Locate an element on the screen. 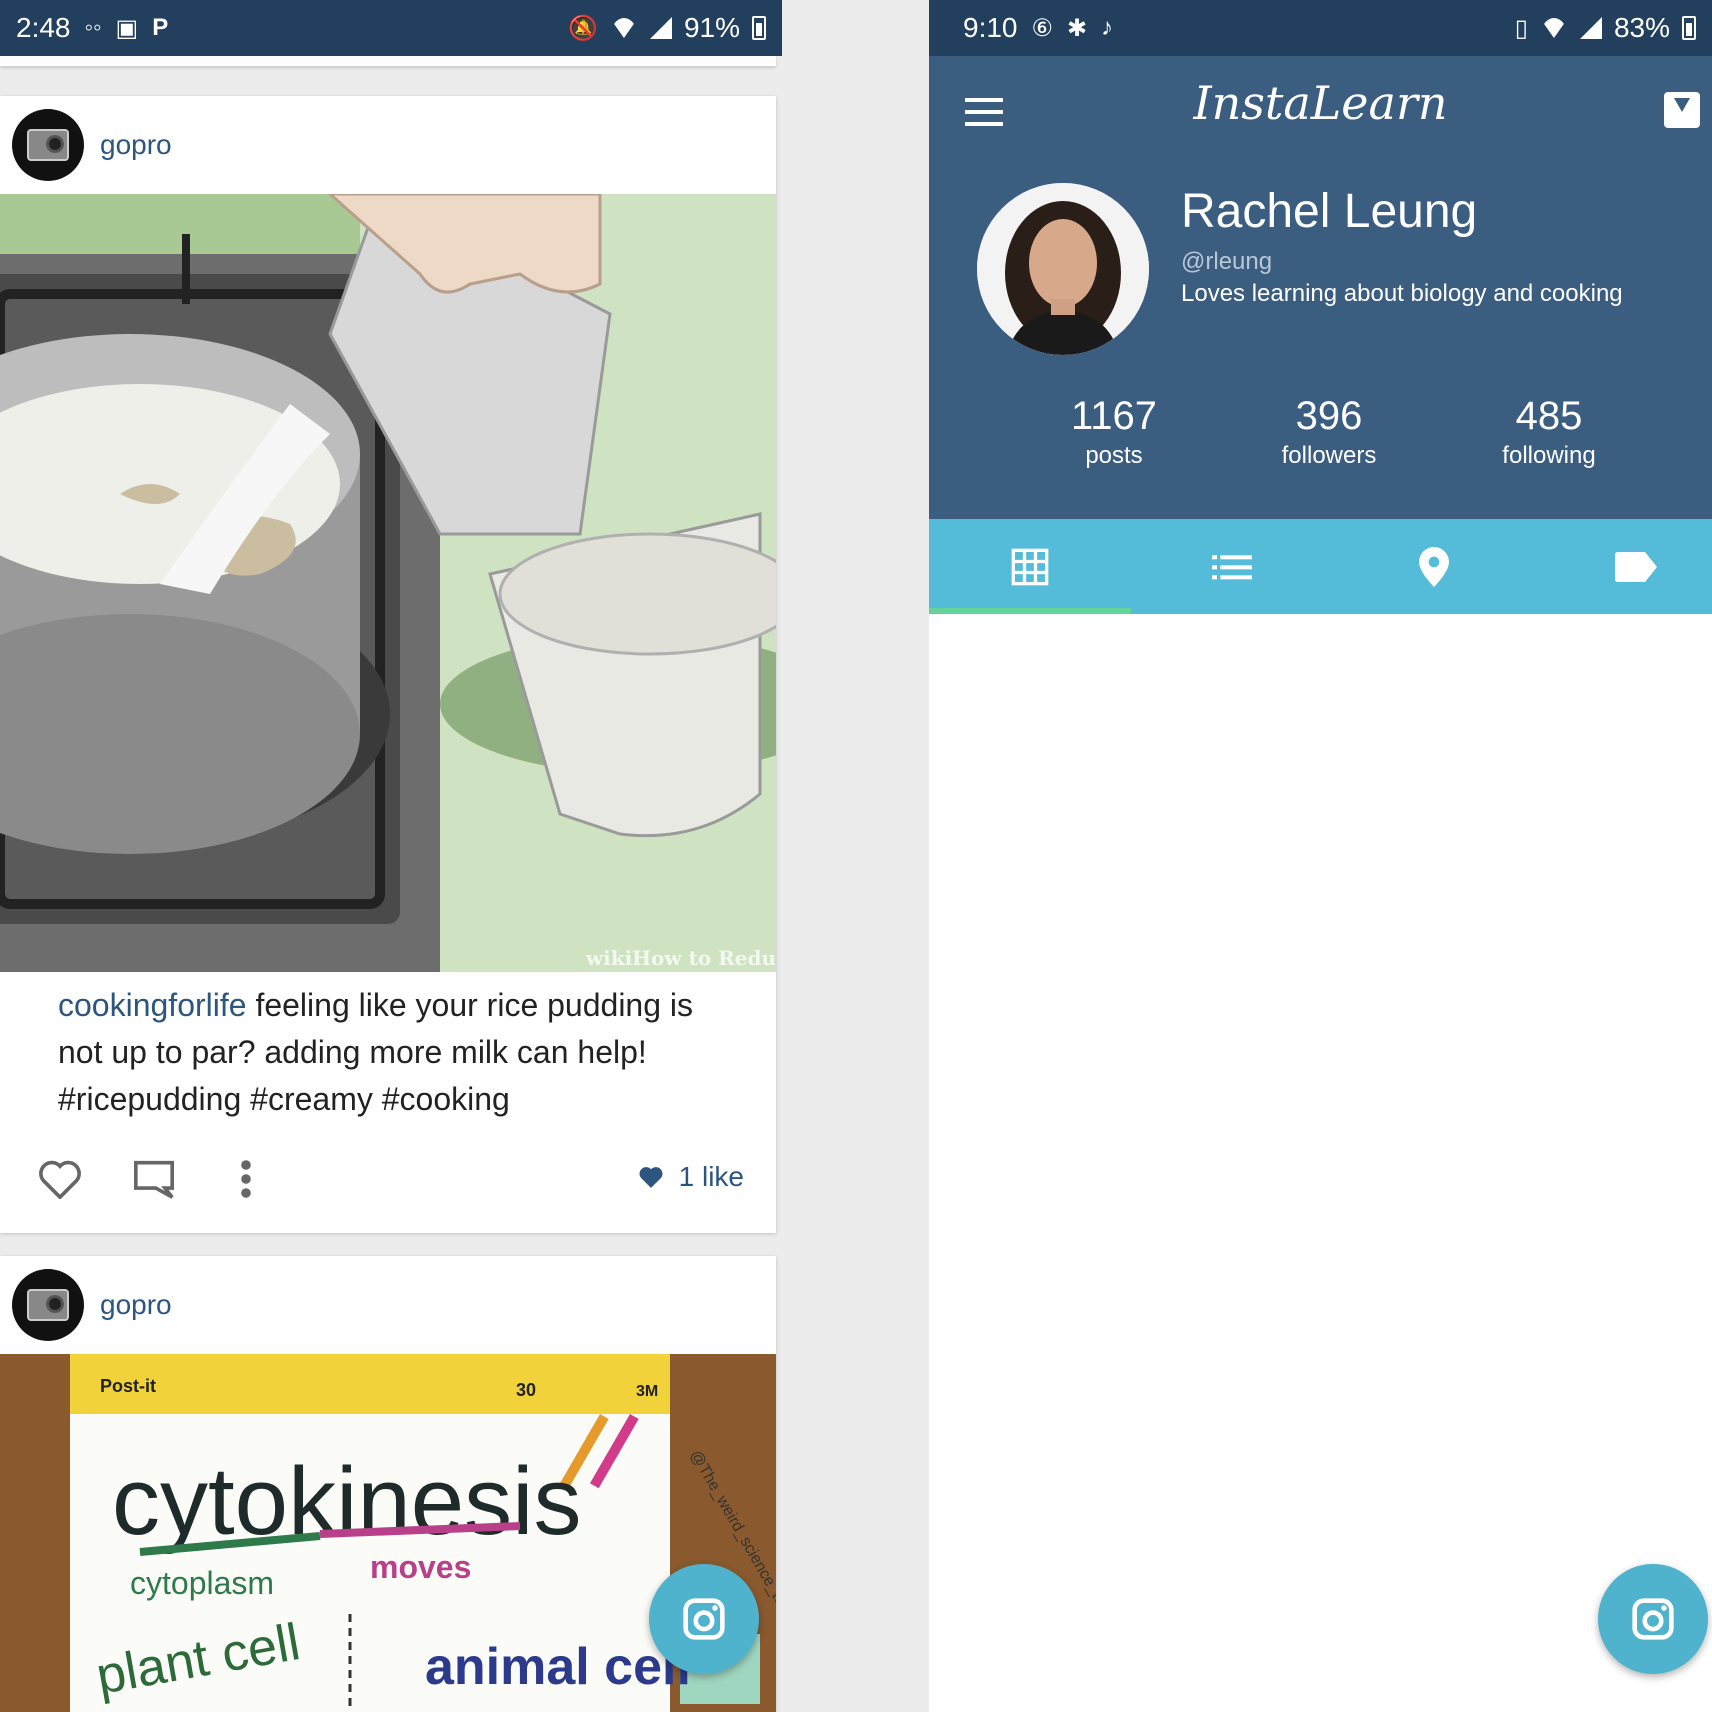  stat-followers: 396 followers is located at coordinates (1329, 432).